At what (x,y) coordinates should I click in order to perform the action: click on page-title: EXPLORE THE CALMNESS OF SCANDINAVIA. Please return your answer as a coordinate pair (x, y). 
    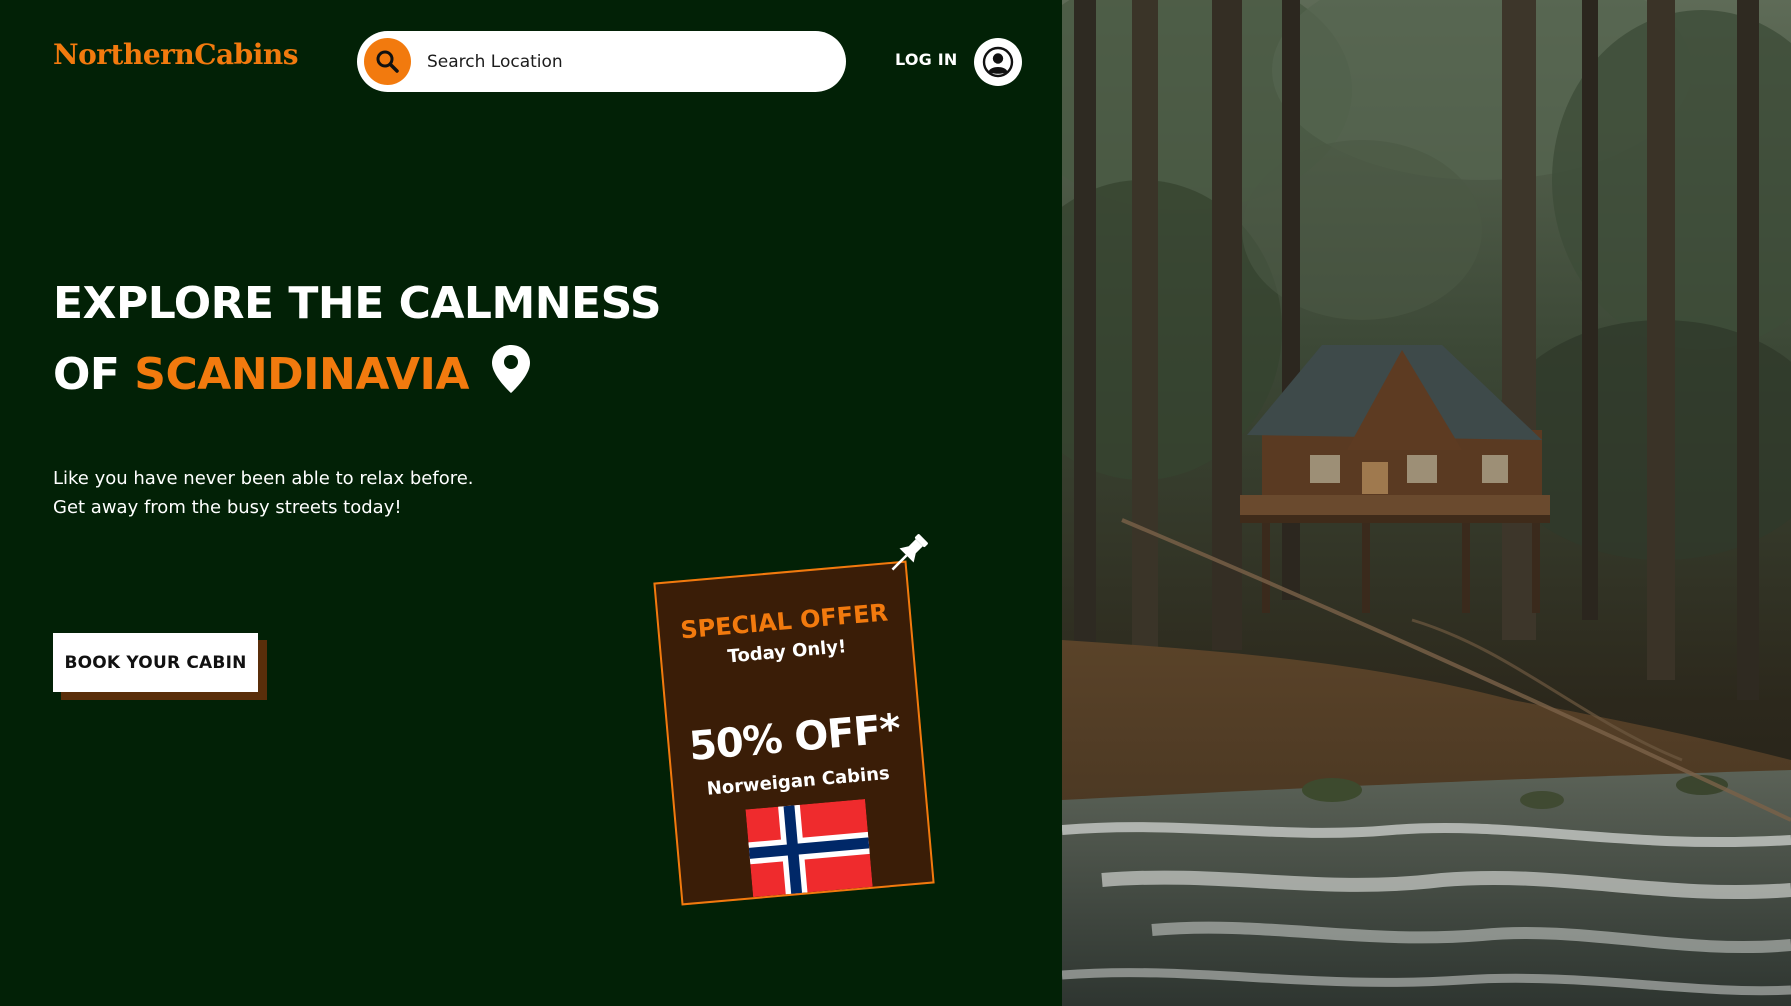
    Looking at the image, I should click on (357, 339).